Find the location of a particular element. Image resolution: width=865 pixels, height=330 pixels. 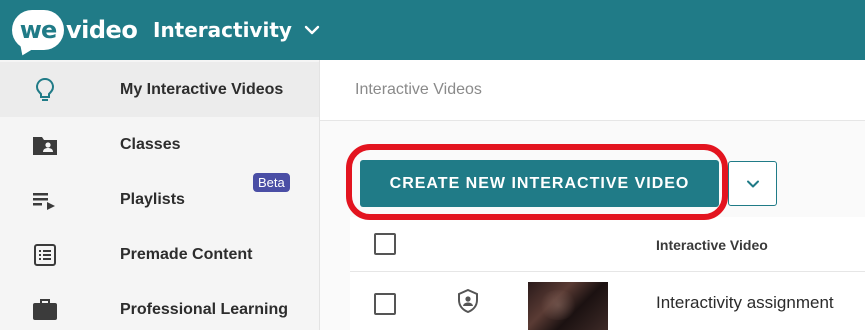

select-all-checkbox is located at coordinates (385, 244).